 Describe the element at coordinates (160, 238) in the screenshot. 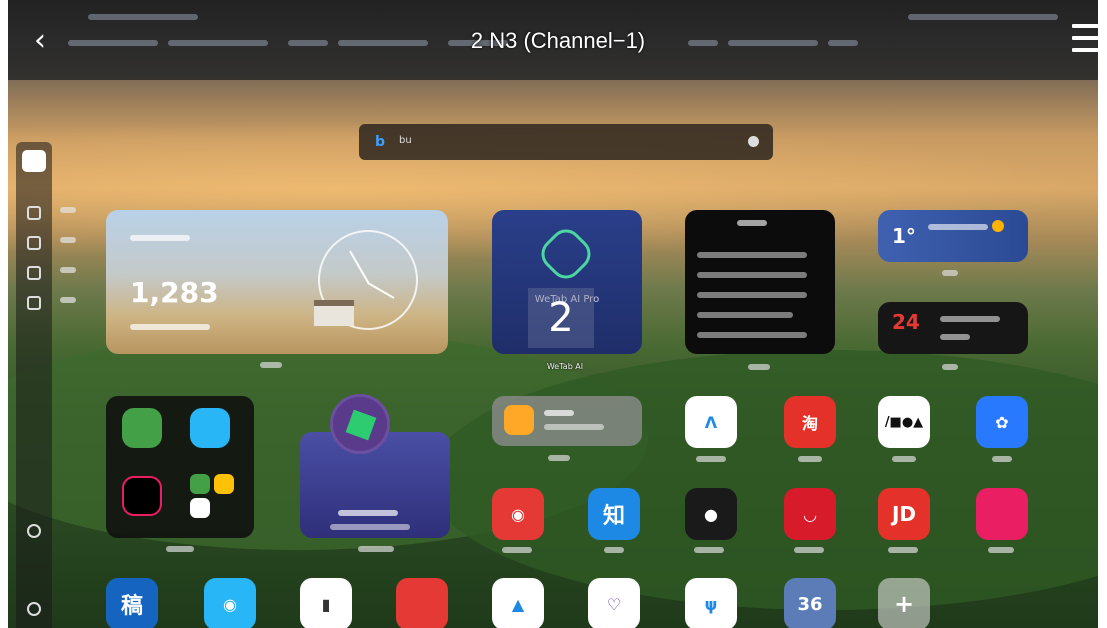

I see `stats-caption` at that location.